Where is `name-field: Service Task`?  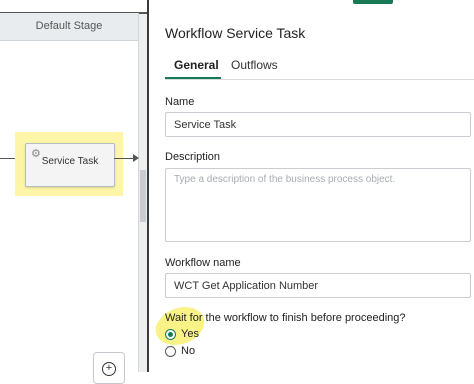
name-field: Service Task is located at coordinates (318, 124).